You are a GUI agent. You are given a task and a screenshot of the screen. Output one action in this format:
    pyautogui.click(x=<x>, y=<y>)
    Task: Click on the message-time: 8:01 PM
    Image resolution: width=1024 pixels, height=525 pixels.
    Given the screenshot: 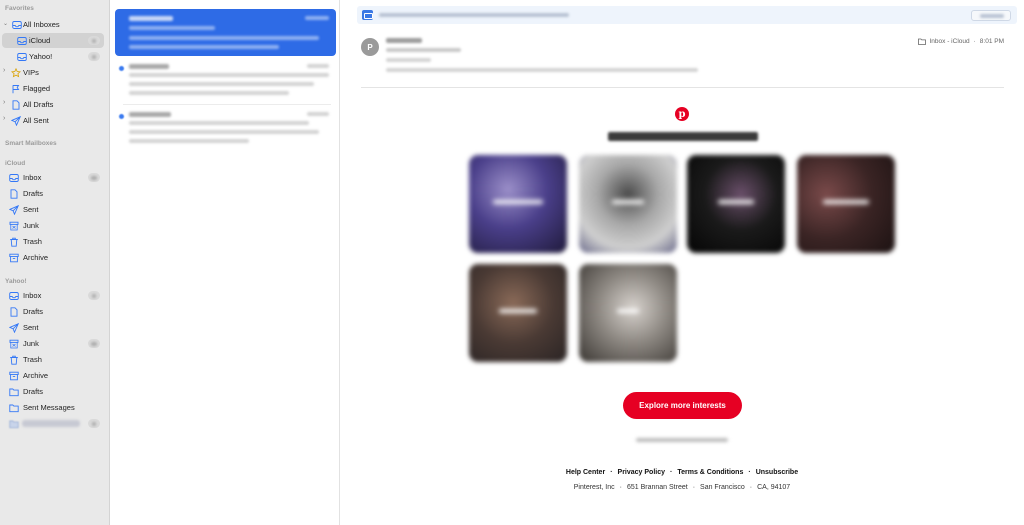 What is the action you would take?
    pyautogui.click(x=991, y=41)
    